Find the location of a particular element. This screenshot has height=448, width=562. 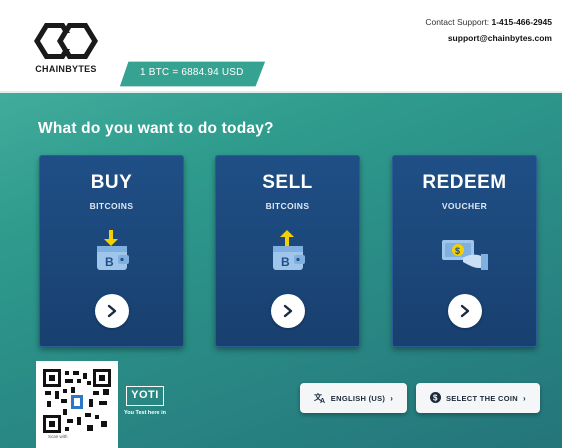

sell-bitcoins-card: SELL BITCOINS B is located at coordinates (287, 251).